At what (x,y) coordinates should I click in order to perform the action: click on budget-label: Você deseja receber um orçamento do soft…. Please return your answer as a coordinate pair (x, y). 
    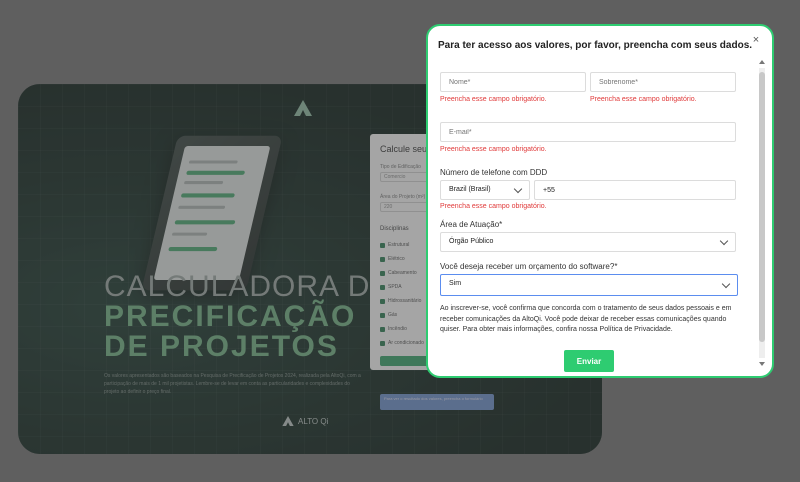
    Looking at the image, I should click on (529, 266).